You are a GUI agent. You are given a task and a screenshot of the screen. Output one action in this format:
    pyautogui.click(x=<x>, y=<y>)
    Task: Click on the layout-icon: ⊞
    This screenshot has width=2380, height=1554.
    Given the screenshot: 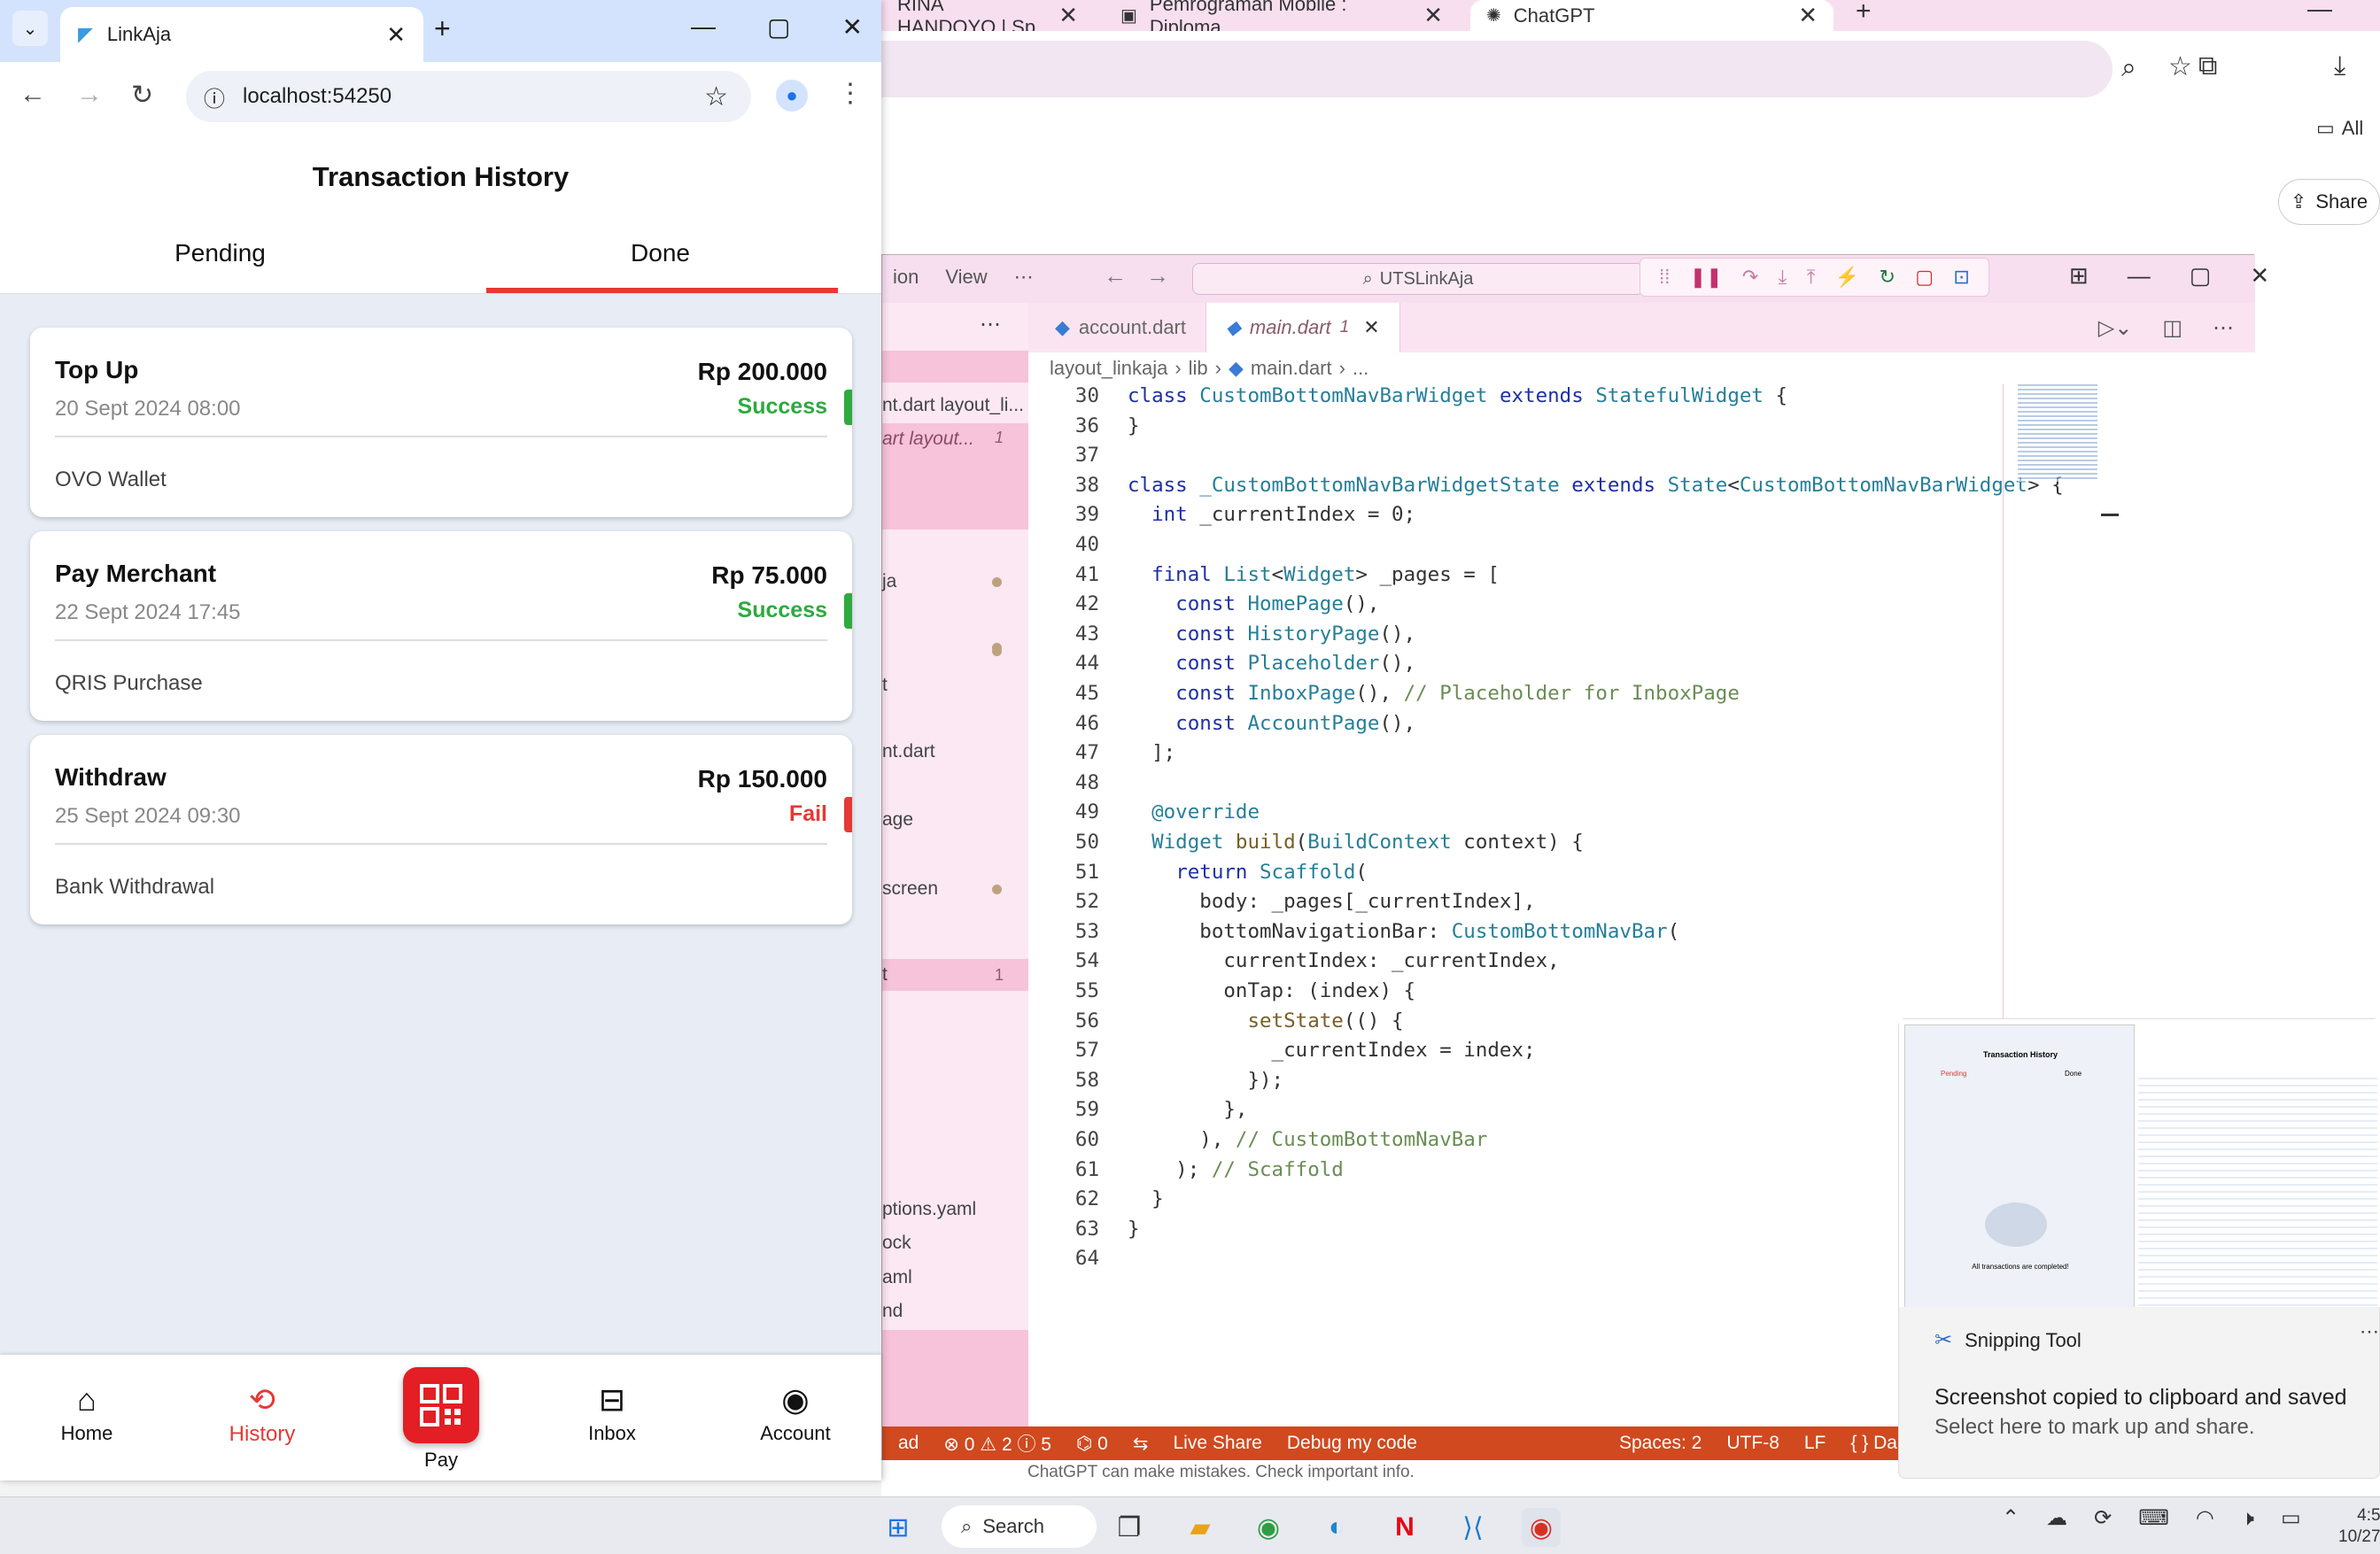 What is the action you would take?
    pyautogui.click(x=2079, y=276)
    